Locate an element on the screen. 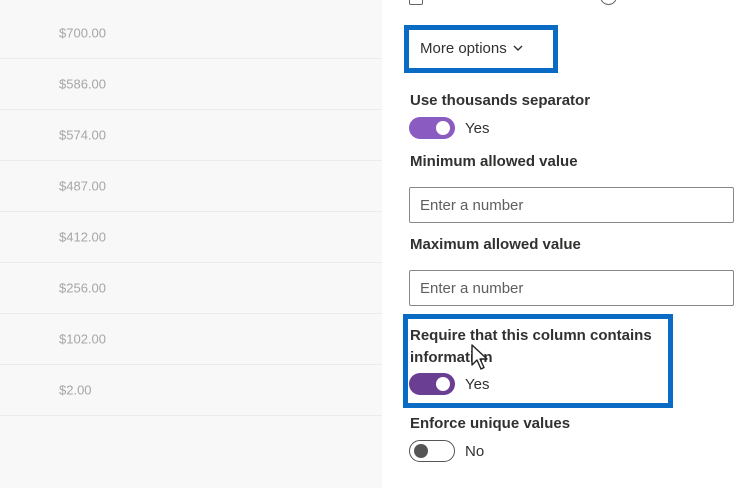 The width and height of the screenshot is (747, 488). amount-cell: $2.00 is located at coordinates (75, 390).